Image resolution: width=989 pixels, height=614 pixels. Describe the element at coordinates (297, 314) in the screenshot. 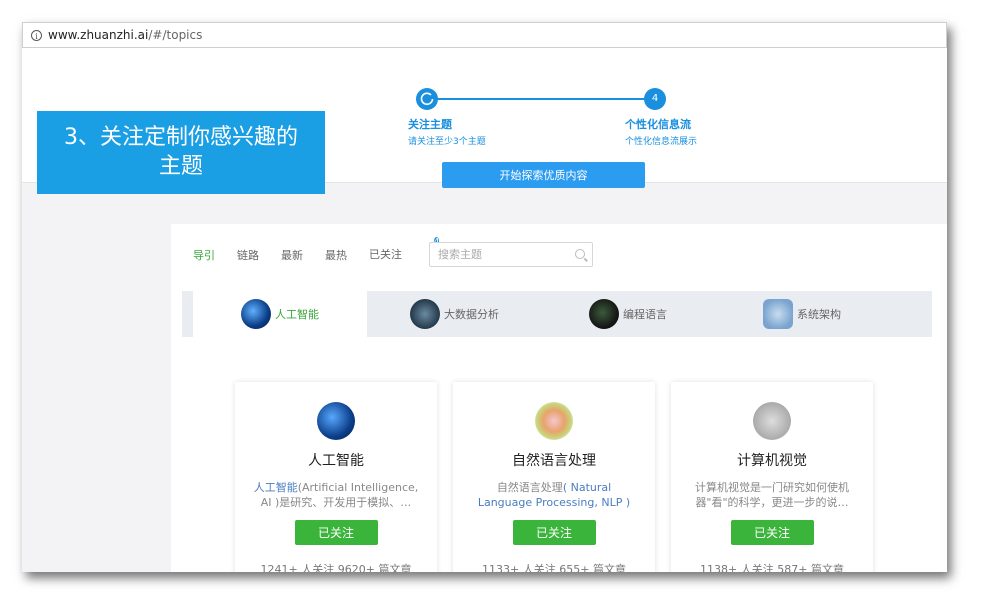

I see `tab-ai-label: 人工智能` at that location.